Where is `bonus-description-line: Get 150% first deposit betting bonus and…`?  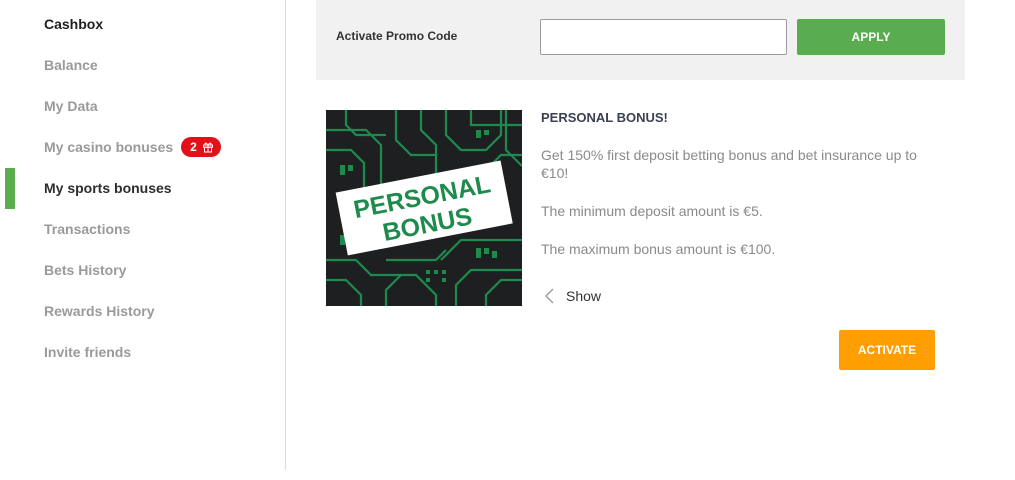 bonus-description-line: Get 150% first deposit betting bonus and… is located at coordinates (729, 164).